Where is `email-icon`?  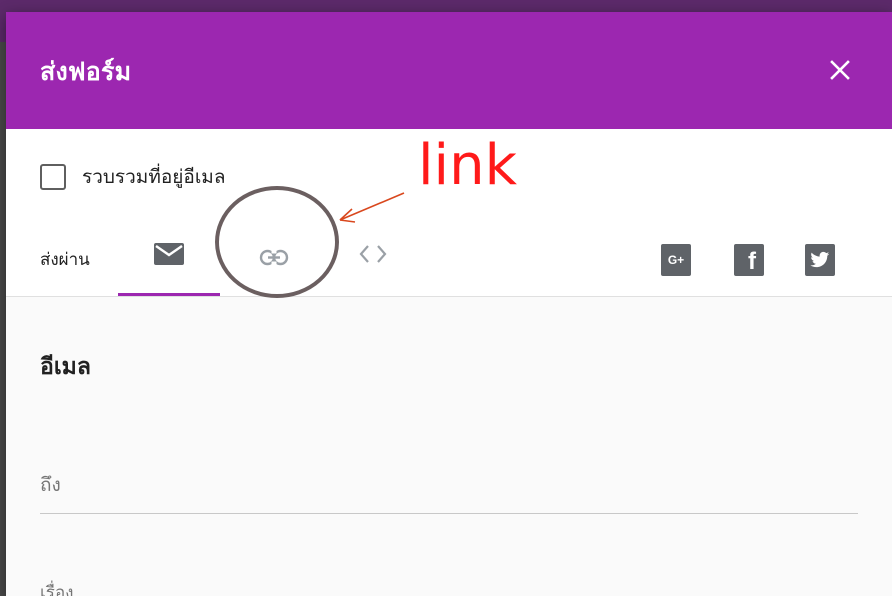
email-icon is located at coordinates (169, 254).